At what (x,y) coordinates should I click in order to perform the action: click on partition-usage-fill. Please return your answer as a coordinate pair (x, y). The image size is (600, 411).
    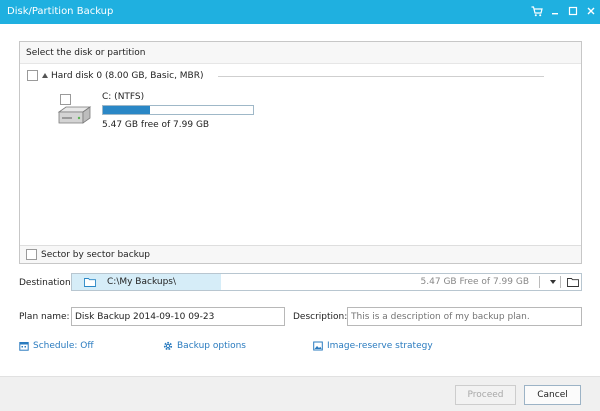
    Looking at the image, I should click on (127, 110).